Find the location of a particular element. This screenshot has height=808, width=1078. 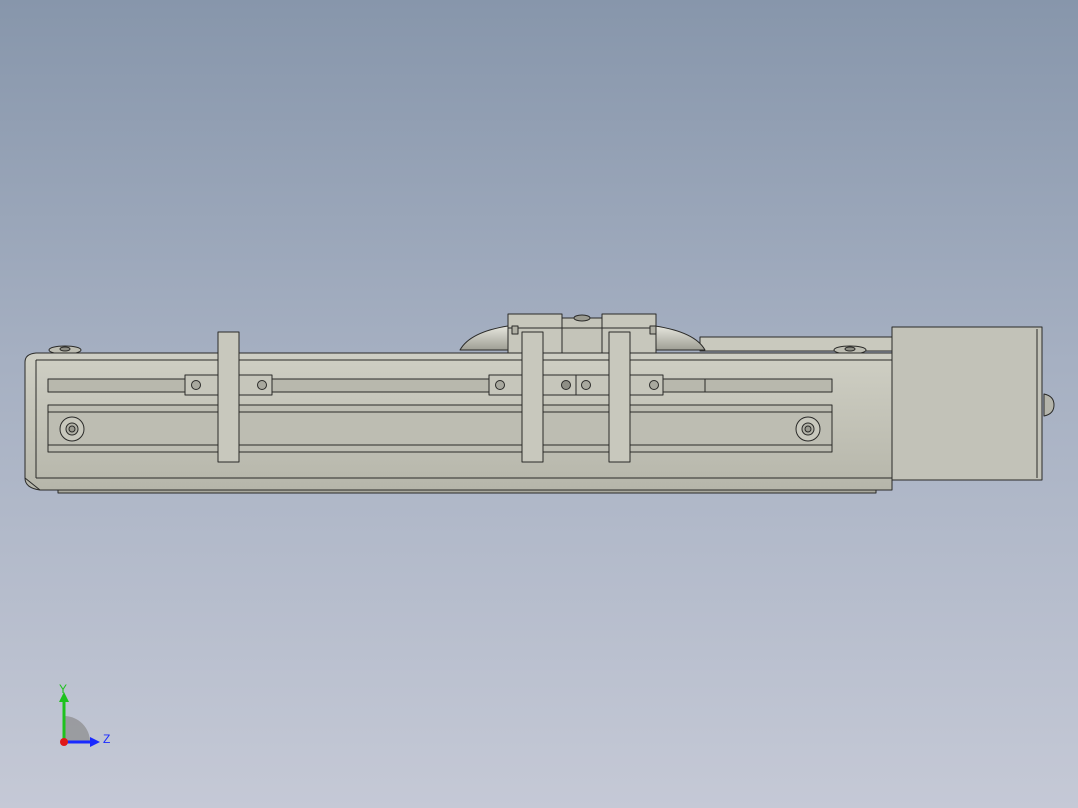

y-axis-label: Y is located at coordinates (63, 690).